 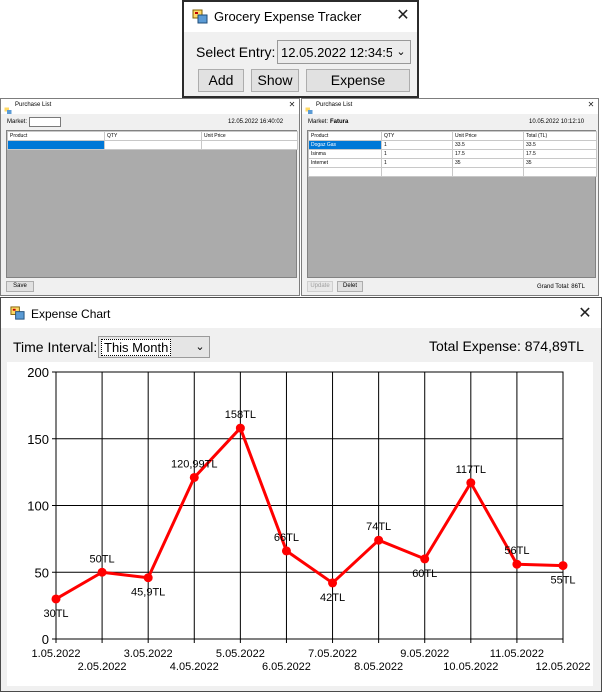 What do you see at coordinates (71, 314) in the screenshot?
I see `expense-chart-title: Expense Chart` at bounding box center [71, 314].